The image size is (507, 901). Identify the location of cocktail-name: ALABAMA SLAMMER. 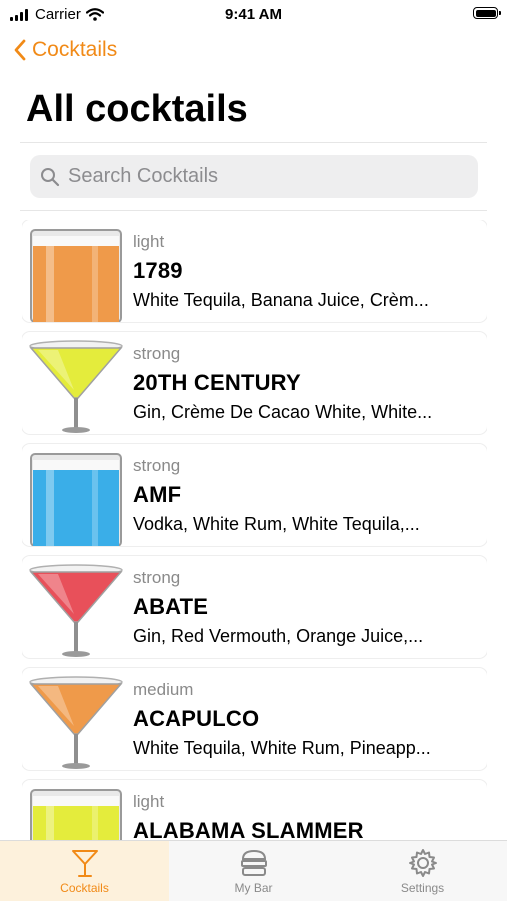
(248, 829).